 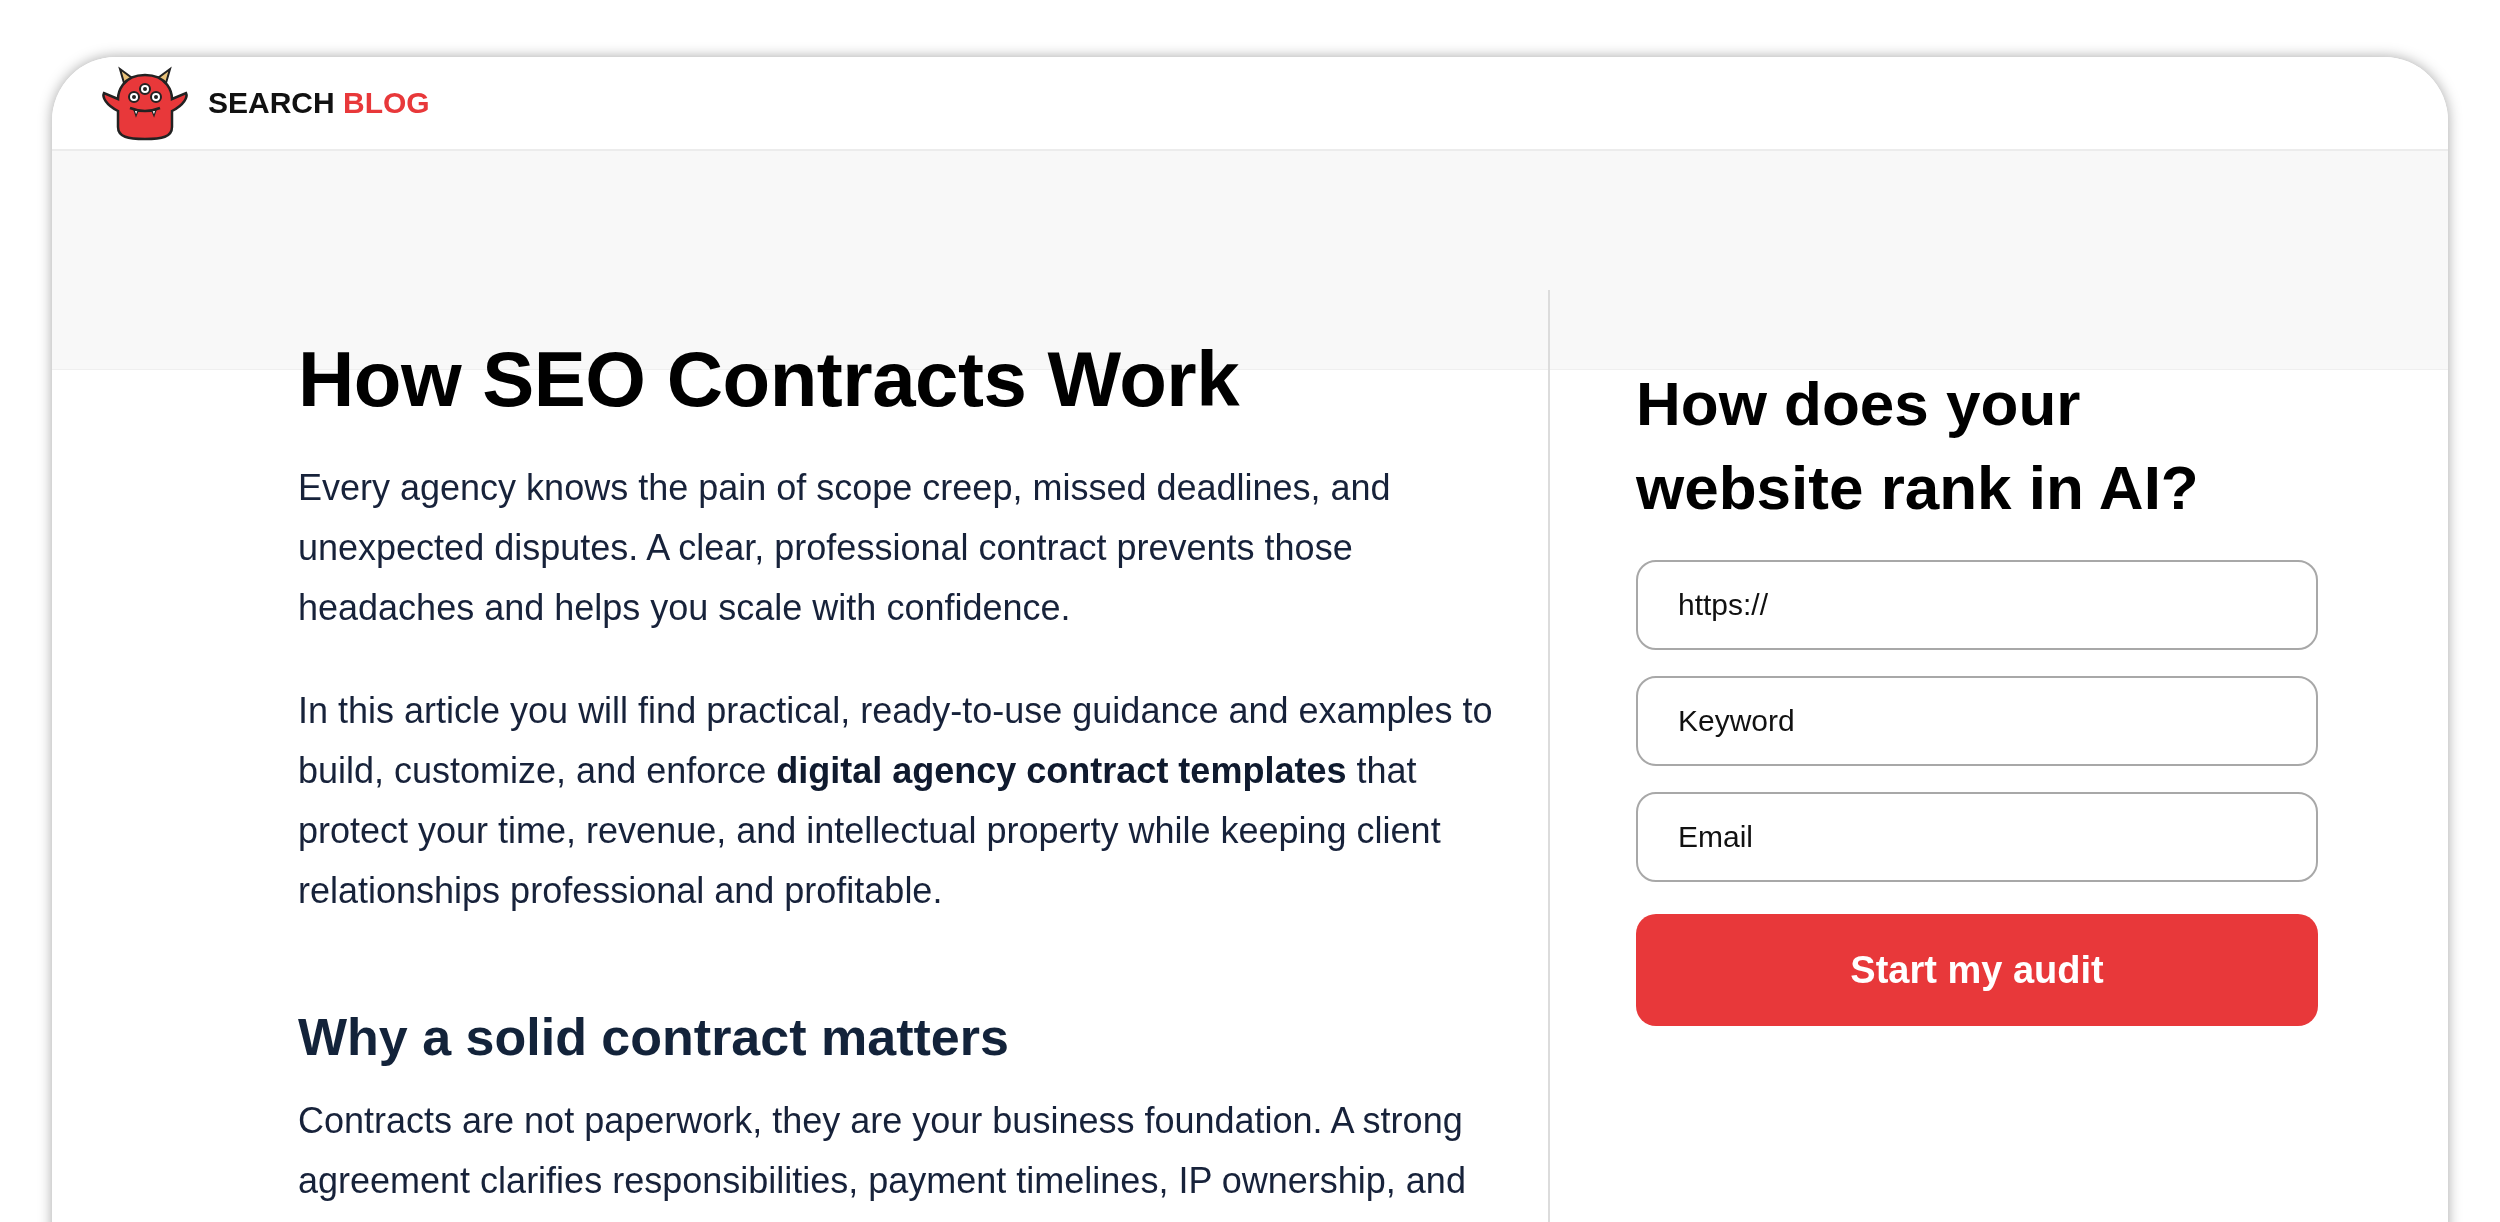 I want to click on sidebar-heading: How does your website rank in AI?, so click(x=1918, y=446).